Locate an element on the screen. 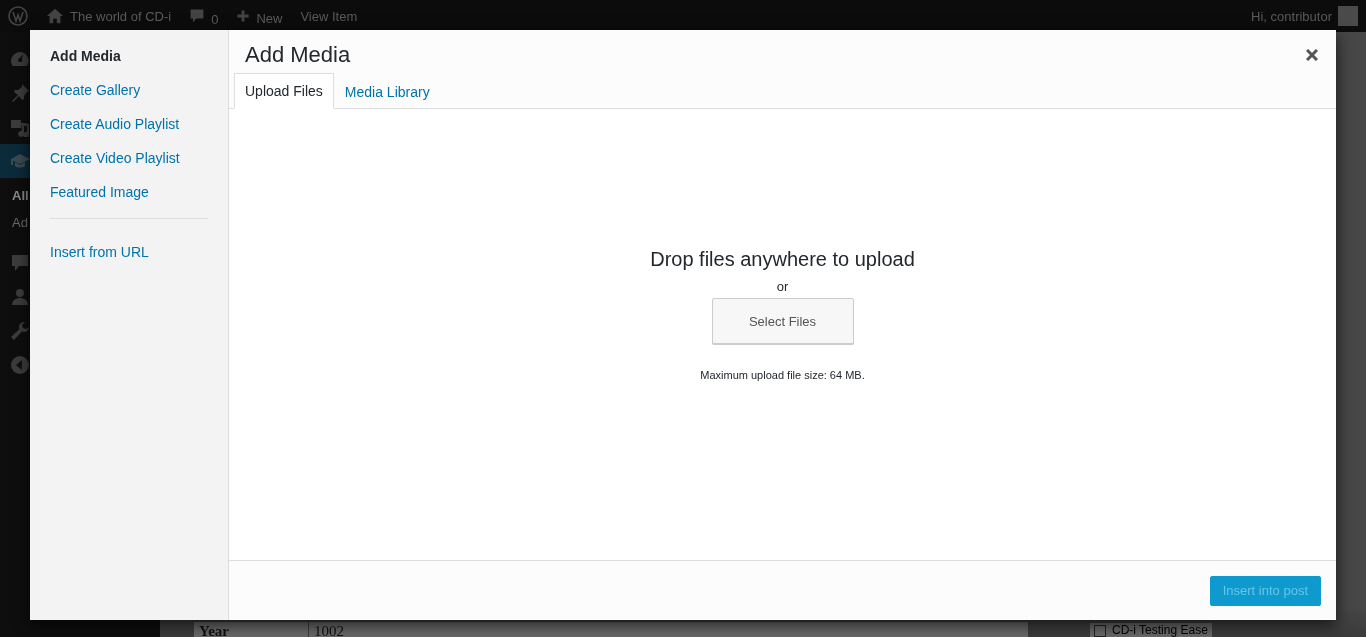 This screenshot has width=1366, height=637. upload-heading: Drop files anywhere to upload is located at coordinates (782, 259).